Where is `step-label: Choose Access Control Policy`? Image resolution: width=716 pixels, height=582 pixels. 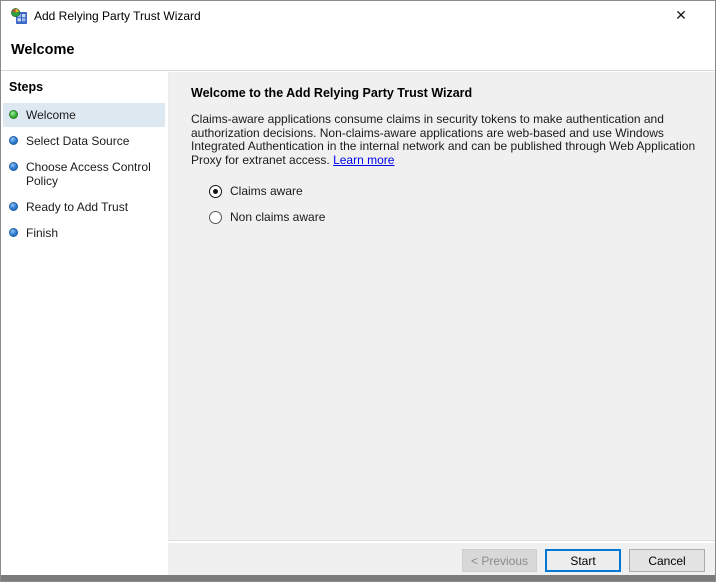 step-label: Choose Access Control Policy is located at coordinates (88, 174).